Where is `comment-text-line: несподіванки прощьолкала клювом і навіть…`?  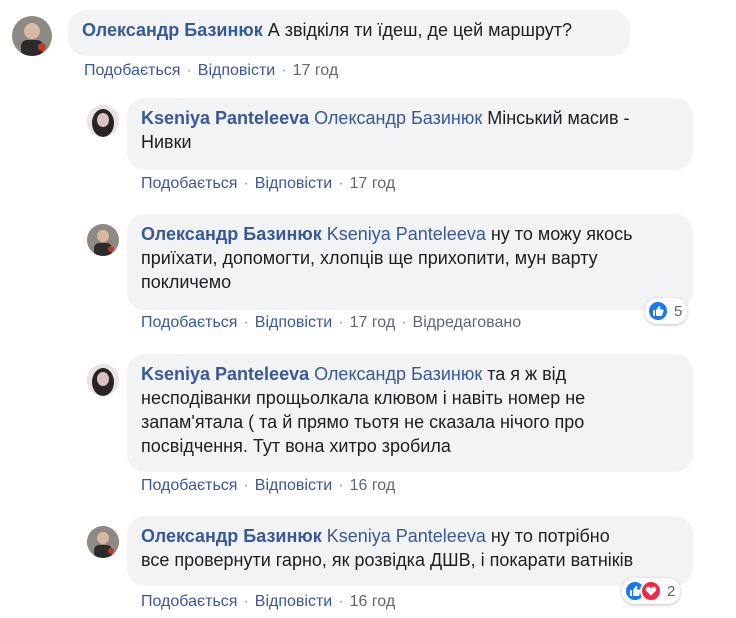 comment-text-line: несподіванки прощьолкала клювом і навіть… is located at coordinates (363, 398).